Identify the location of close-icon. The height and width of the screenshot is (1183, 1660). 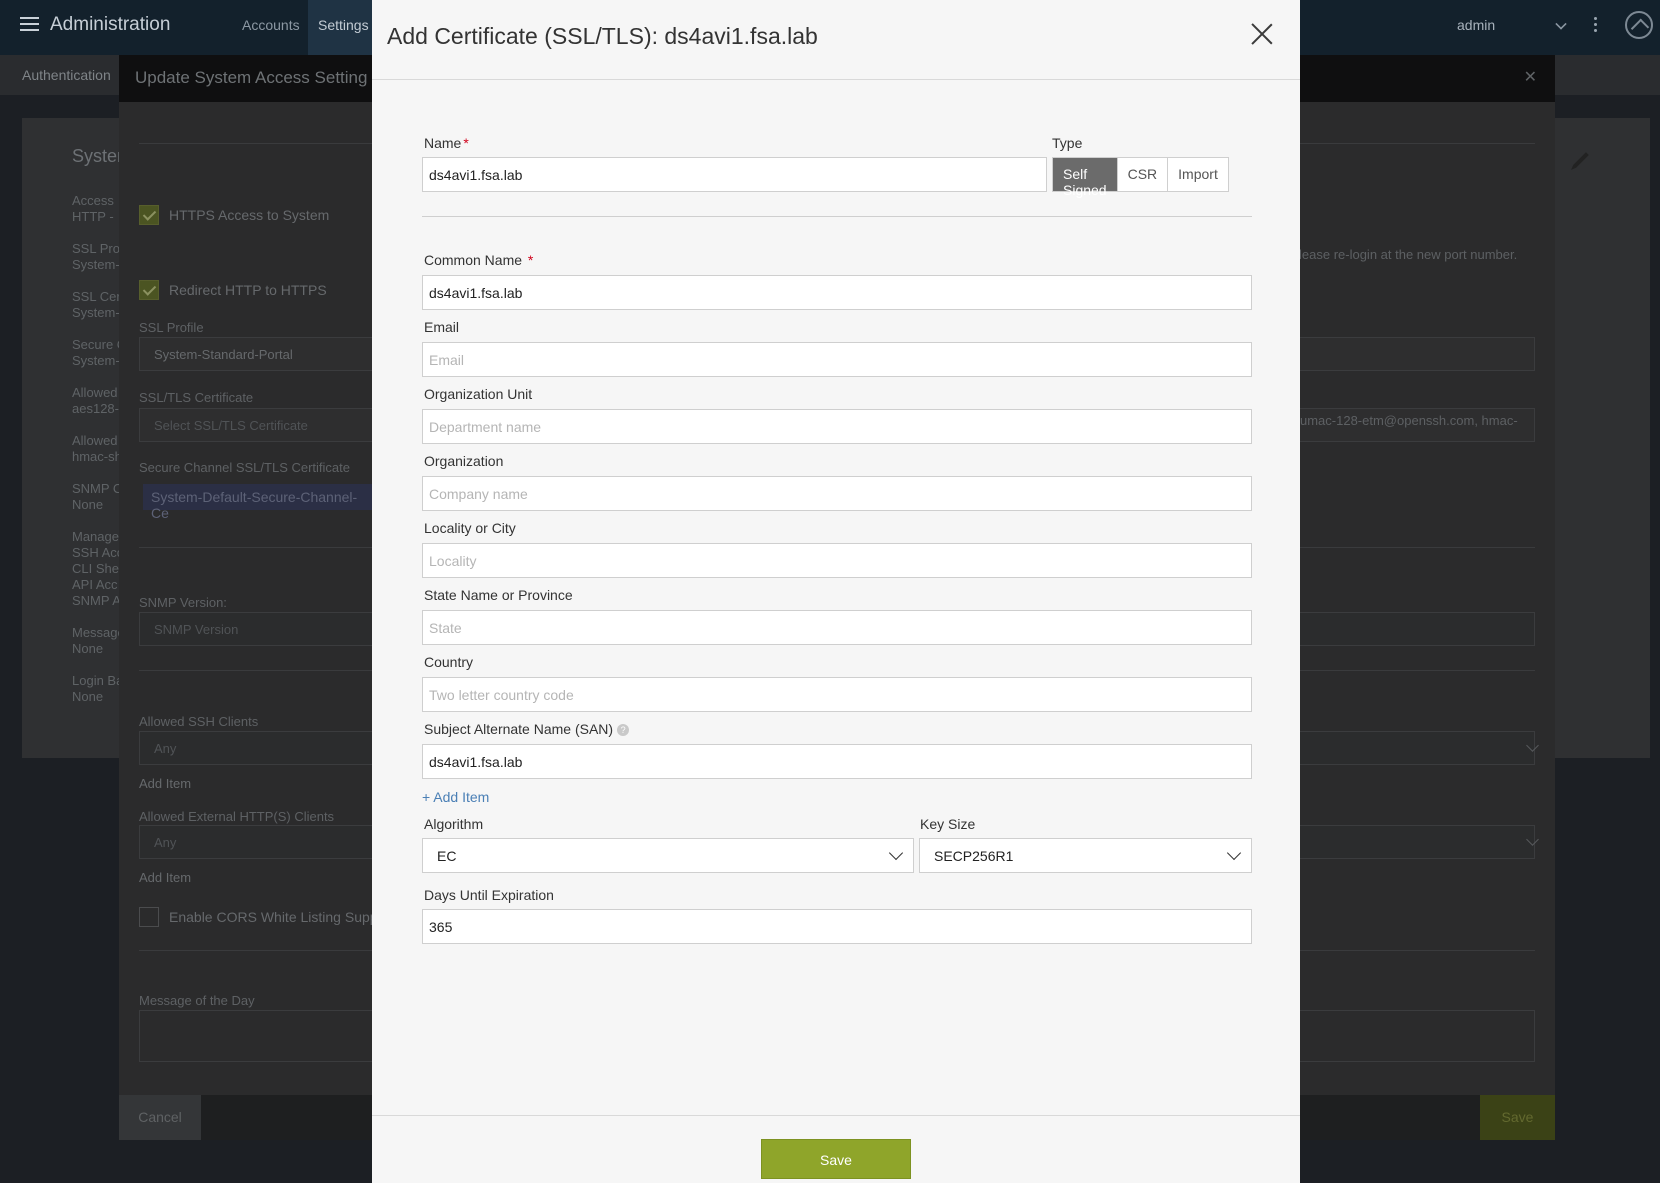
(1262, 34).